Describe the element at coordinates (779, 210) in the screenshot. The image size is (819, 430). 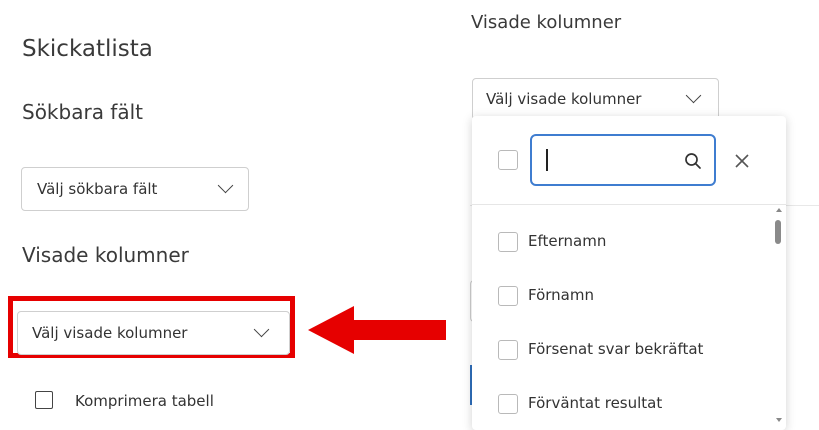
I see `scroll-up-arrow` at that location.